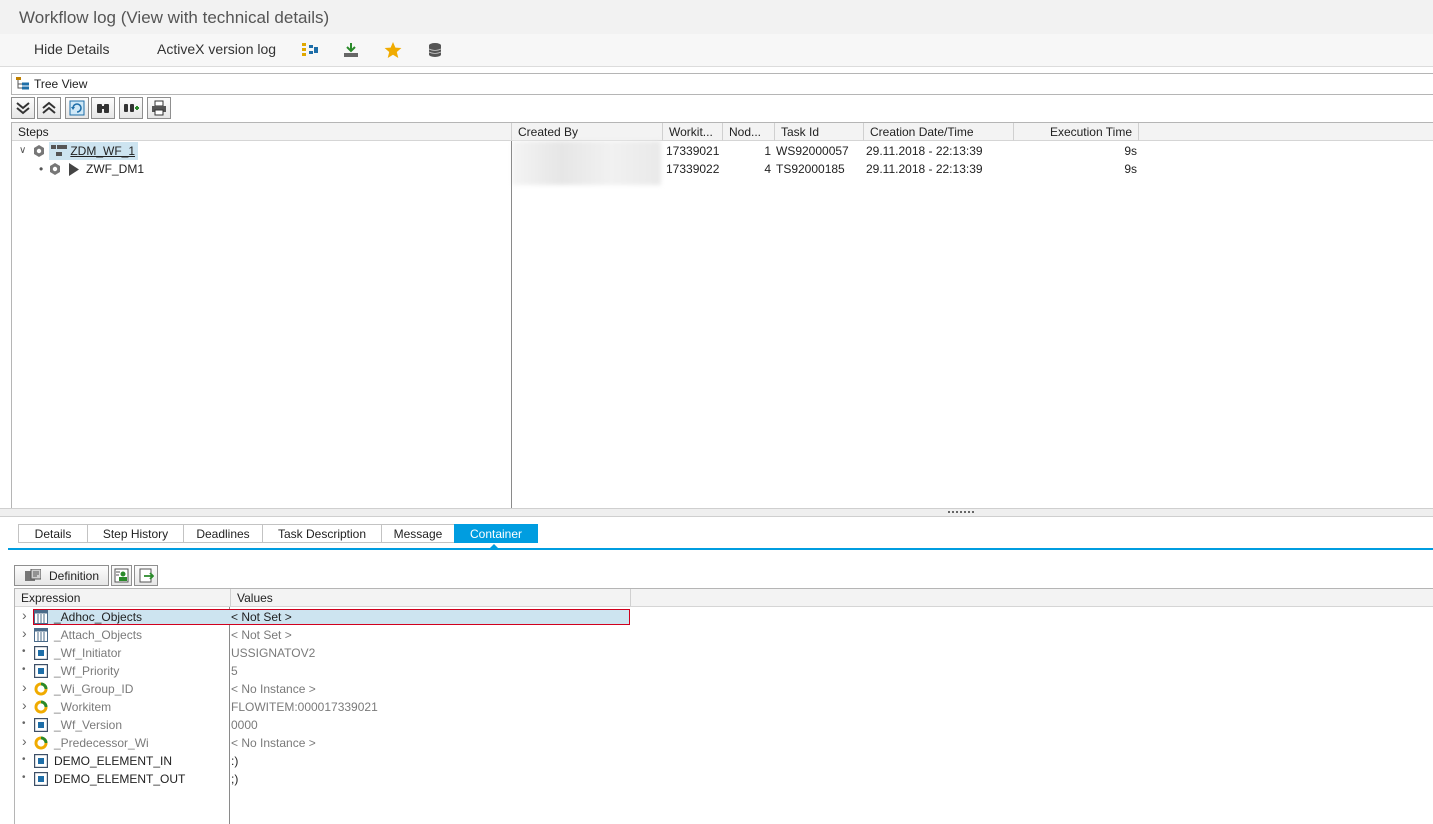 This screenshot has width=1433, height=824. What do you see at coordinates (819, 132) in the screenshot?
I see `col-header-task-id: Task Id` at bounding box center [819, 132].